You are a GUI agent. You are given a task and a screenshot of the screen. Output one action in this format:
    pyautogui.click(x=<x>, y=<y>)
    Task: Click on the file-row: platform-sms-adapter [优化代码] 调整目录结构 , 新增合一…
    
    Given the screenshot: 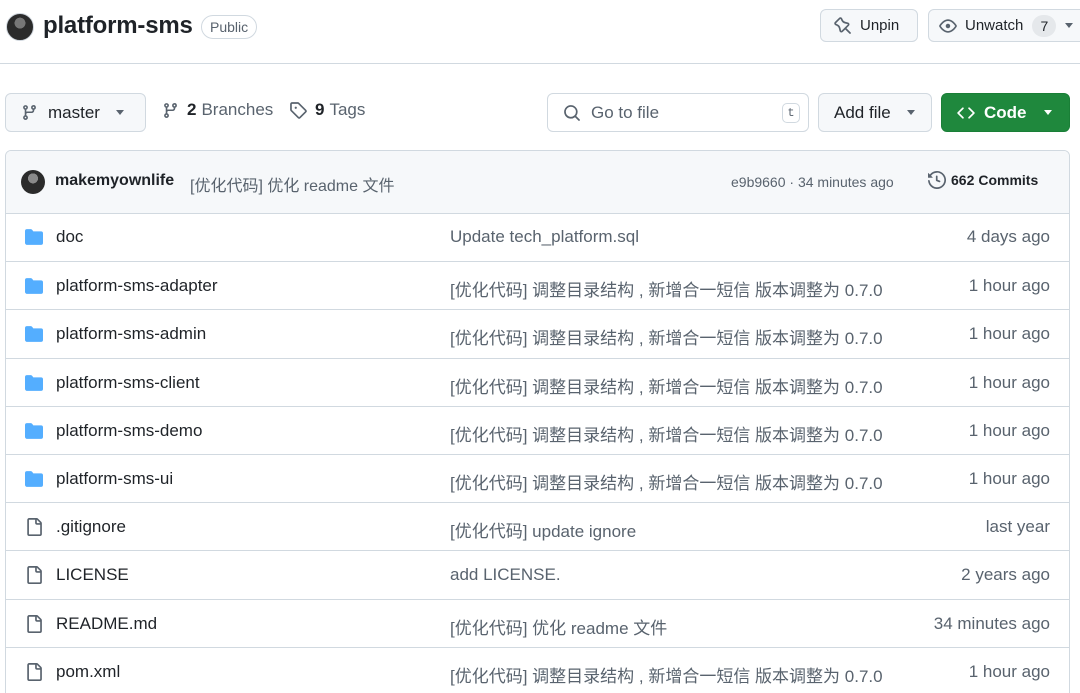 What is the action you would take?
    pyautogui.click(x=537, y=285)
    